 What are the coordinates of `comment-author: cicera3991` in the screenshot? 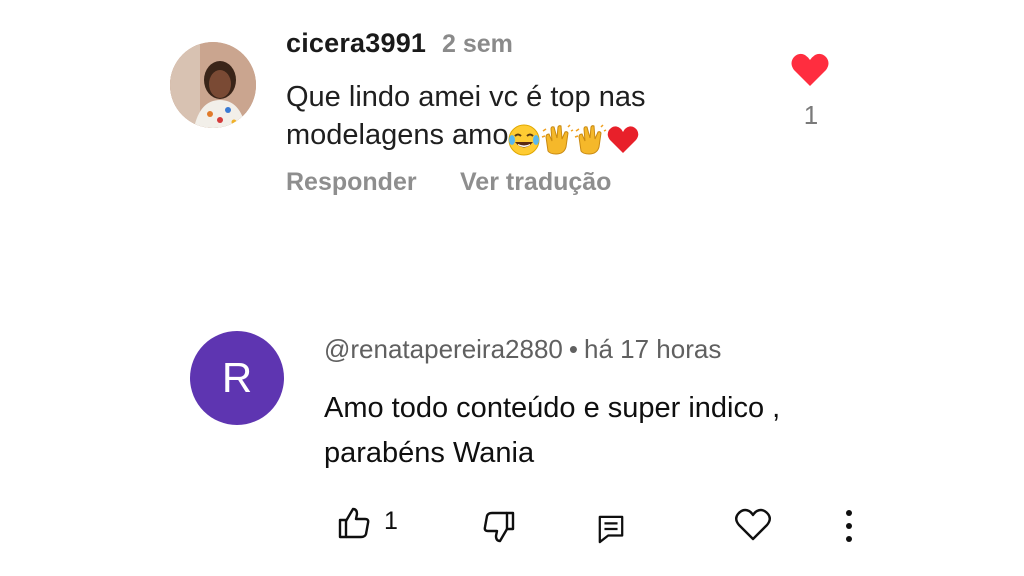 It's located at (356, 43).